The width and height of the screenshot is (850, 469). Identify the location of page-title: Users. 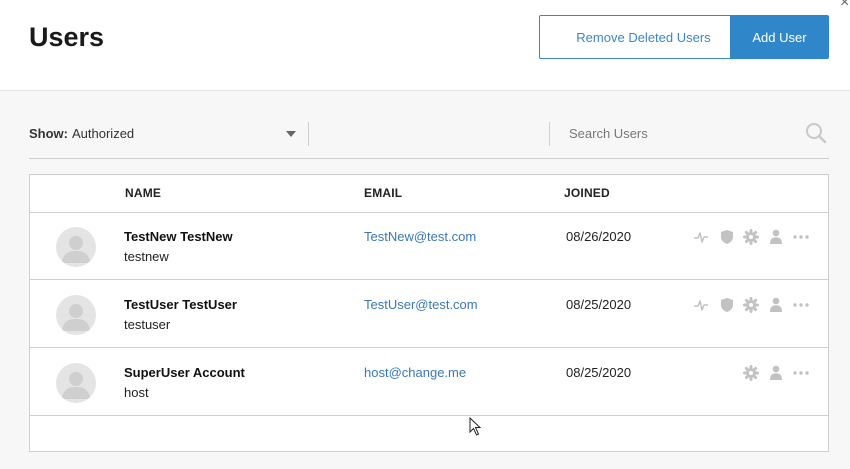
(67, 37).